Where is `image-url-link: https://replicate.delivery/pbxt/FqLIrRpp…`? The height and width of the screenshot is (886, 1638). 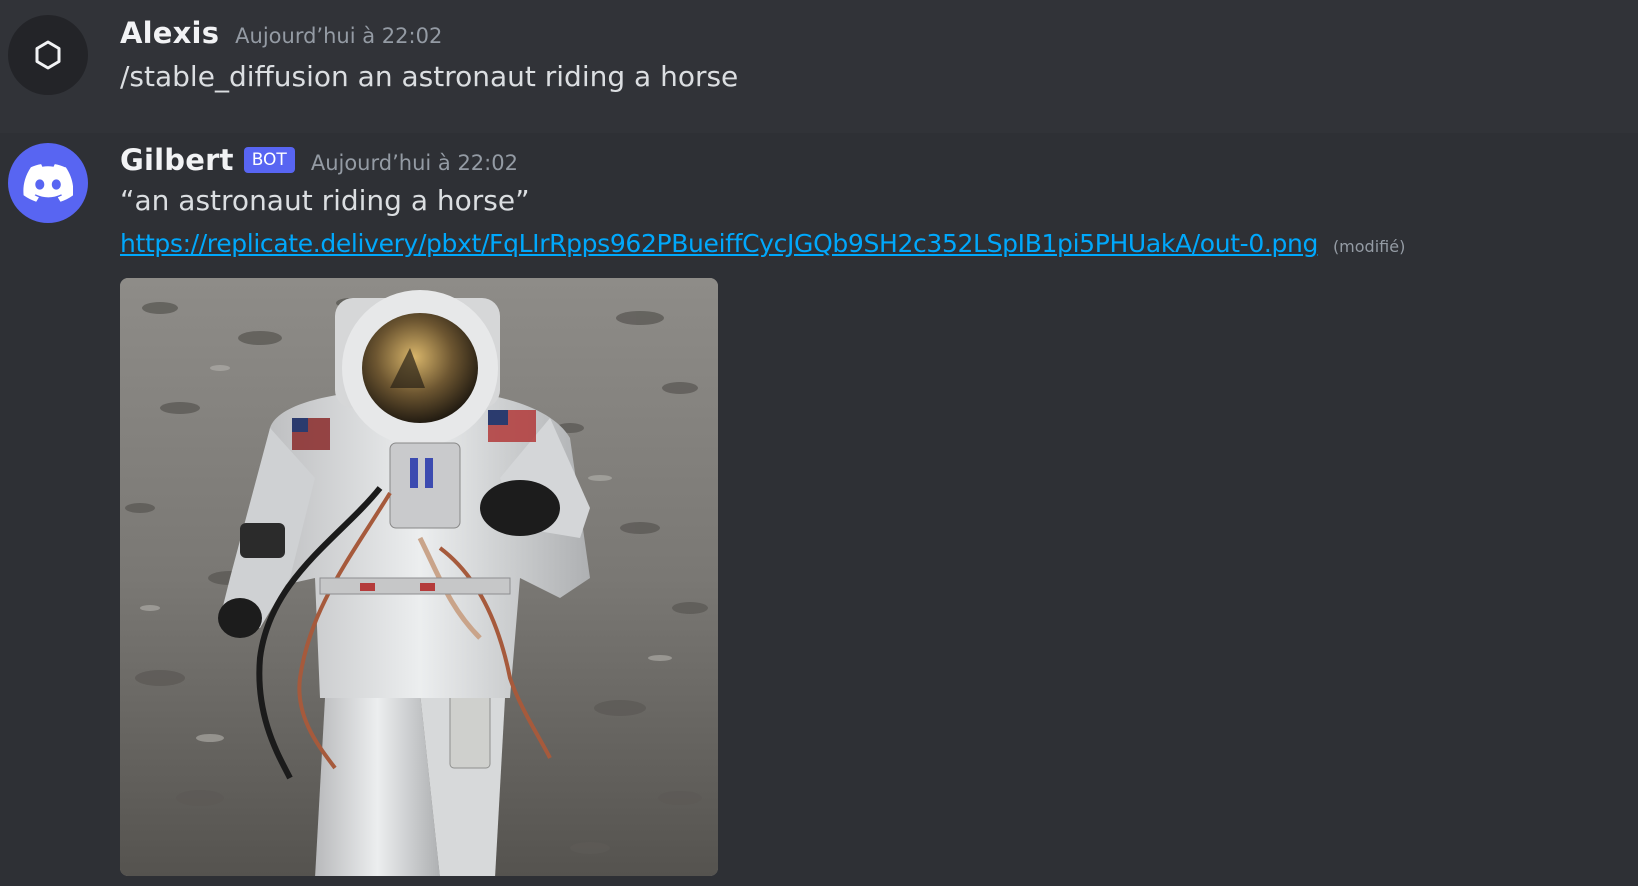
image-url-link: https://replicate.delivery/pbxt/FqLIrRpp… is located at coordinates (719, 243).